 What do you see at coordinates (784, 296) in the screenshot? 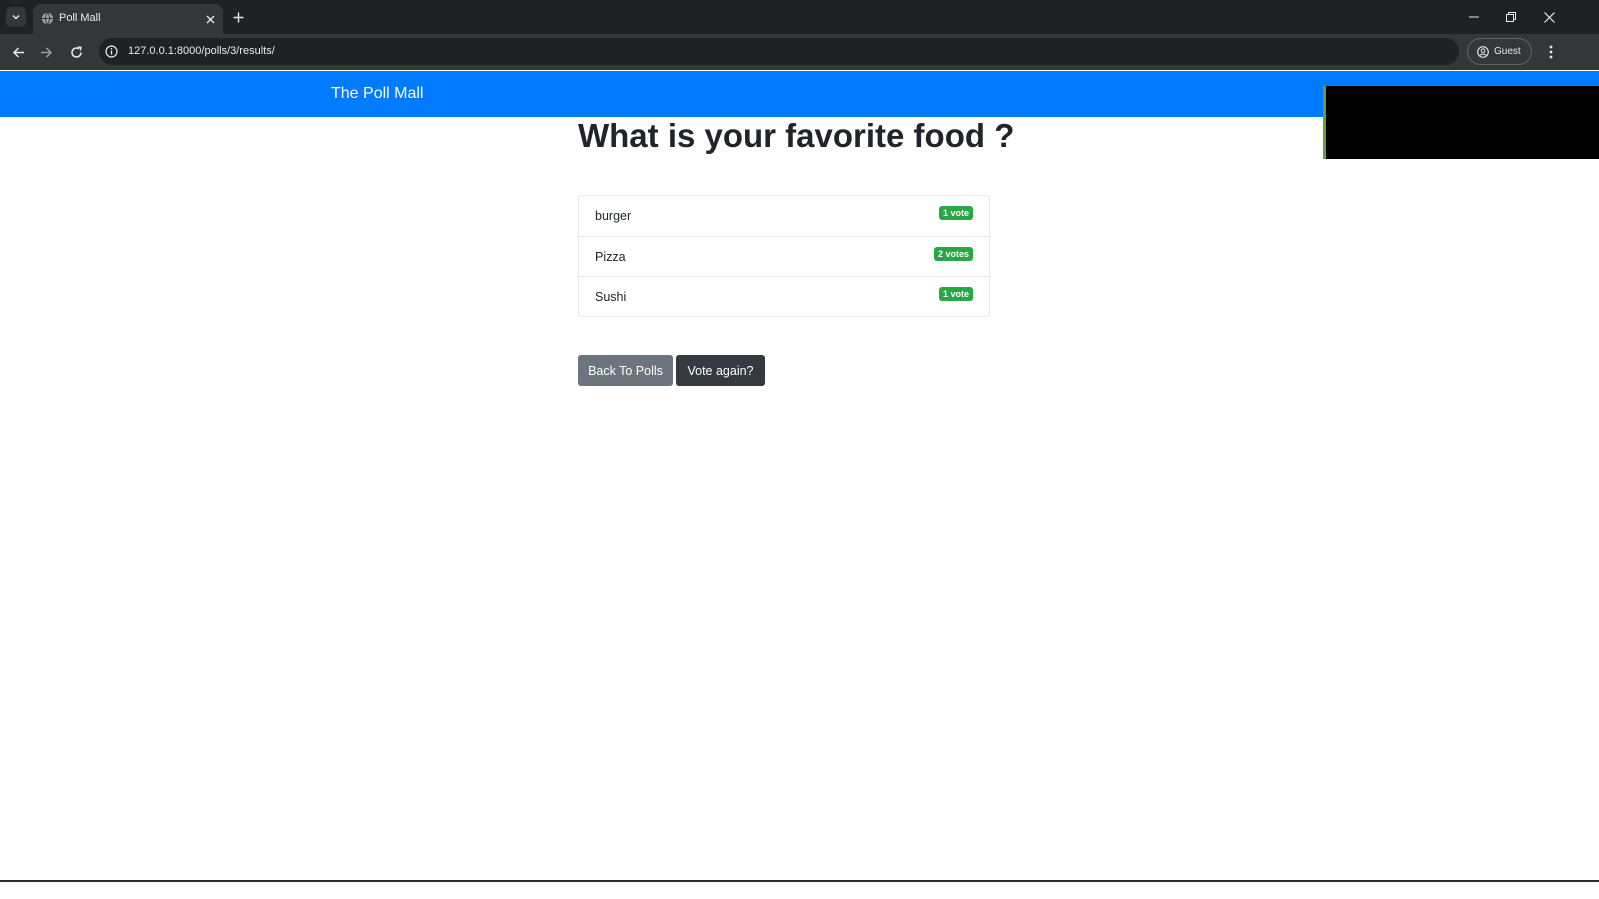
I see `list-item: Sushi 1 vote` at bounding box center [784, 296].